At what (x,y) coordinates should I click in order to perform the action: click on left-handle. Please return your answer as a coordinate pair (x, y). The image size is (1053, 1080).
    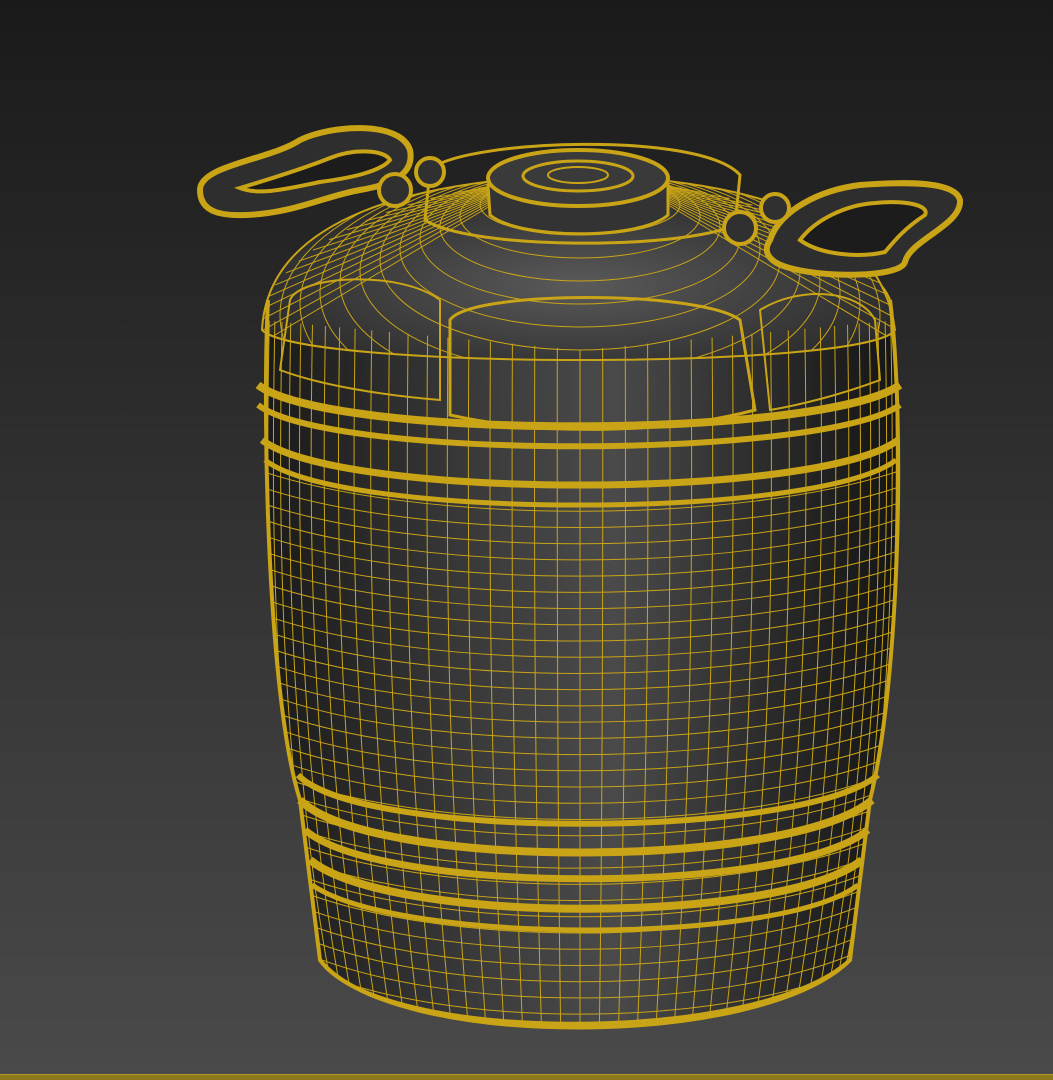
    Looking at the image, I should click on (321, 172).